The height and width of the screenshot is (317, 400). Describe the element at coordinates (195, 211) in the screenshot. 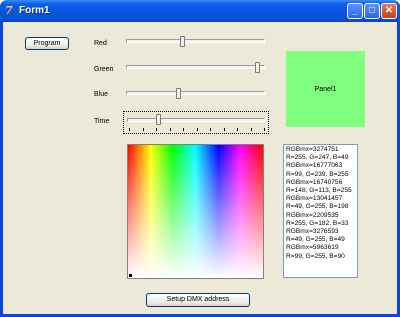

I see `color-palette` at that location.